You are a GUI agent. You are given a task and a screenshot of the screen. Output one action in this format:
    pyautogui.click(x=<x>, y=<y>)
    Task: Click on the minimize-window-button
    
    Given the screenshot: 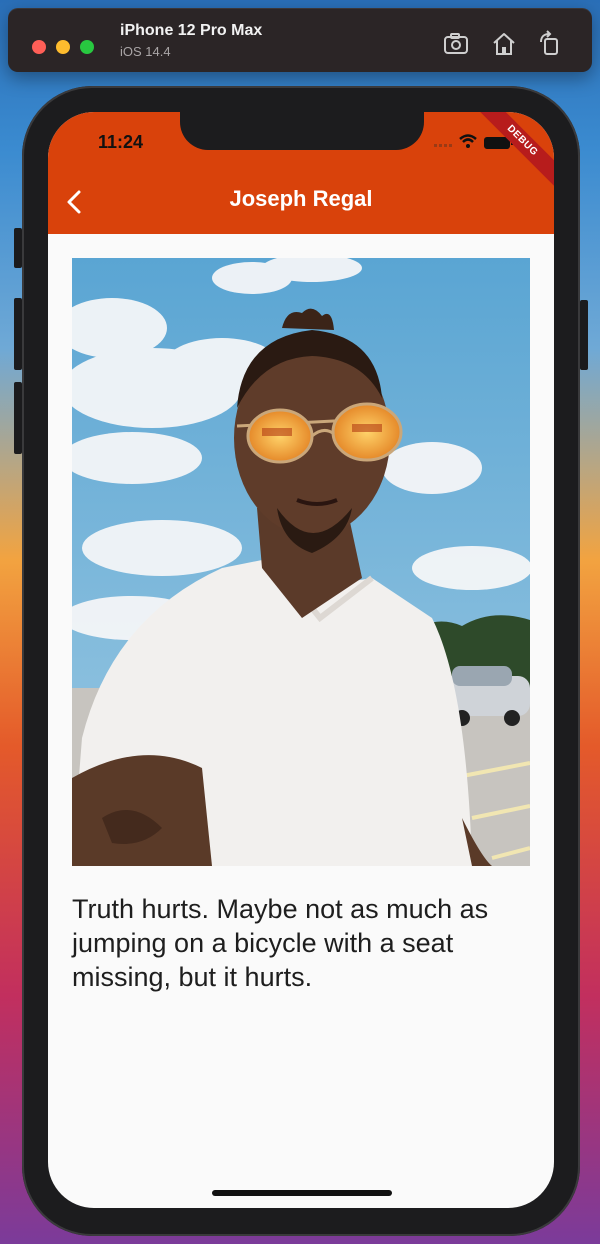 What is the action you would take?
    pyautogui.click(x=63, y=47)
    